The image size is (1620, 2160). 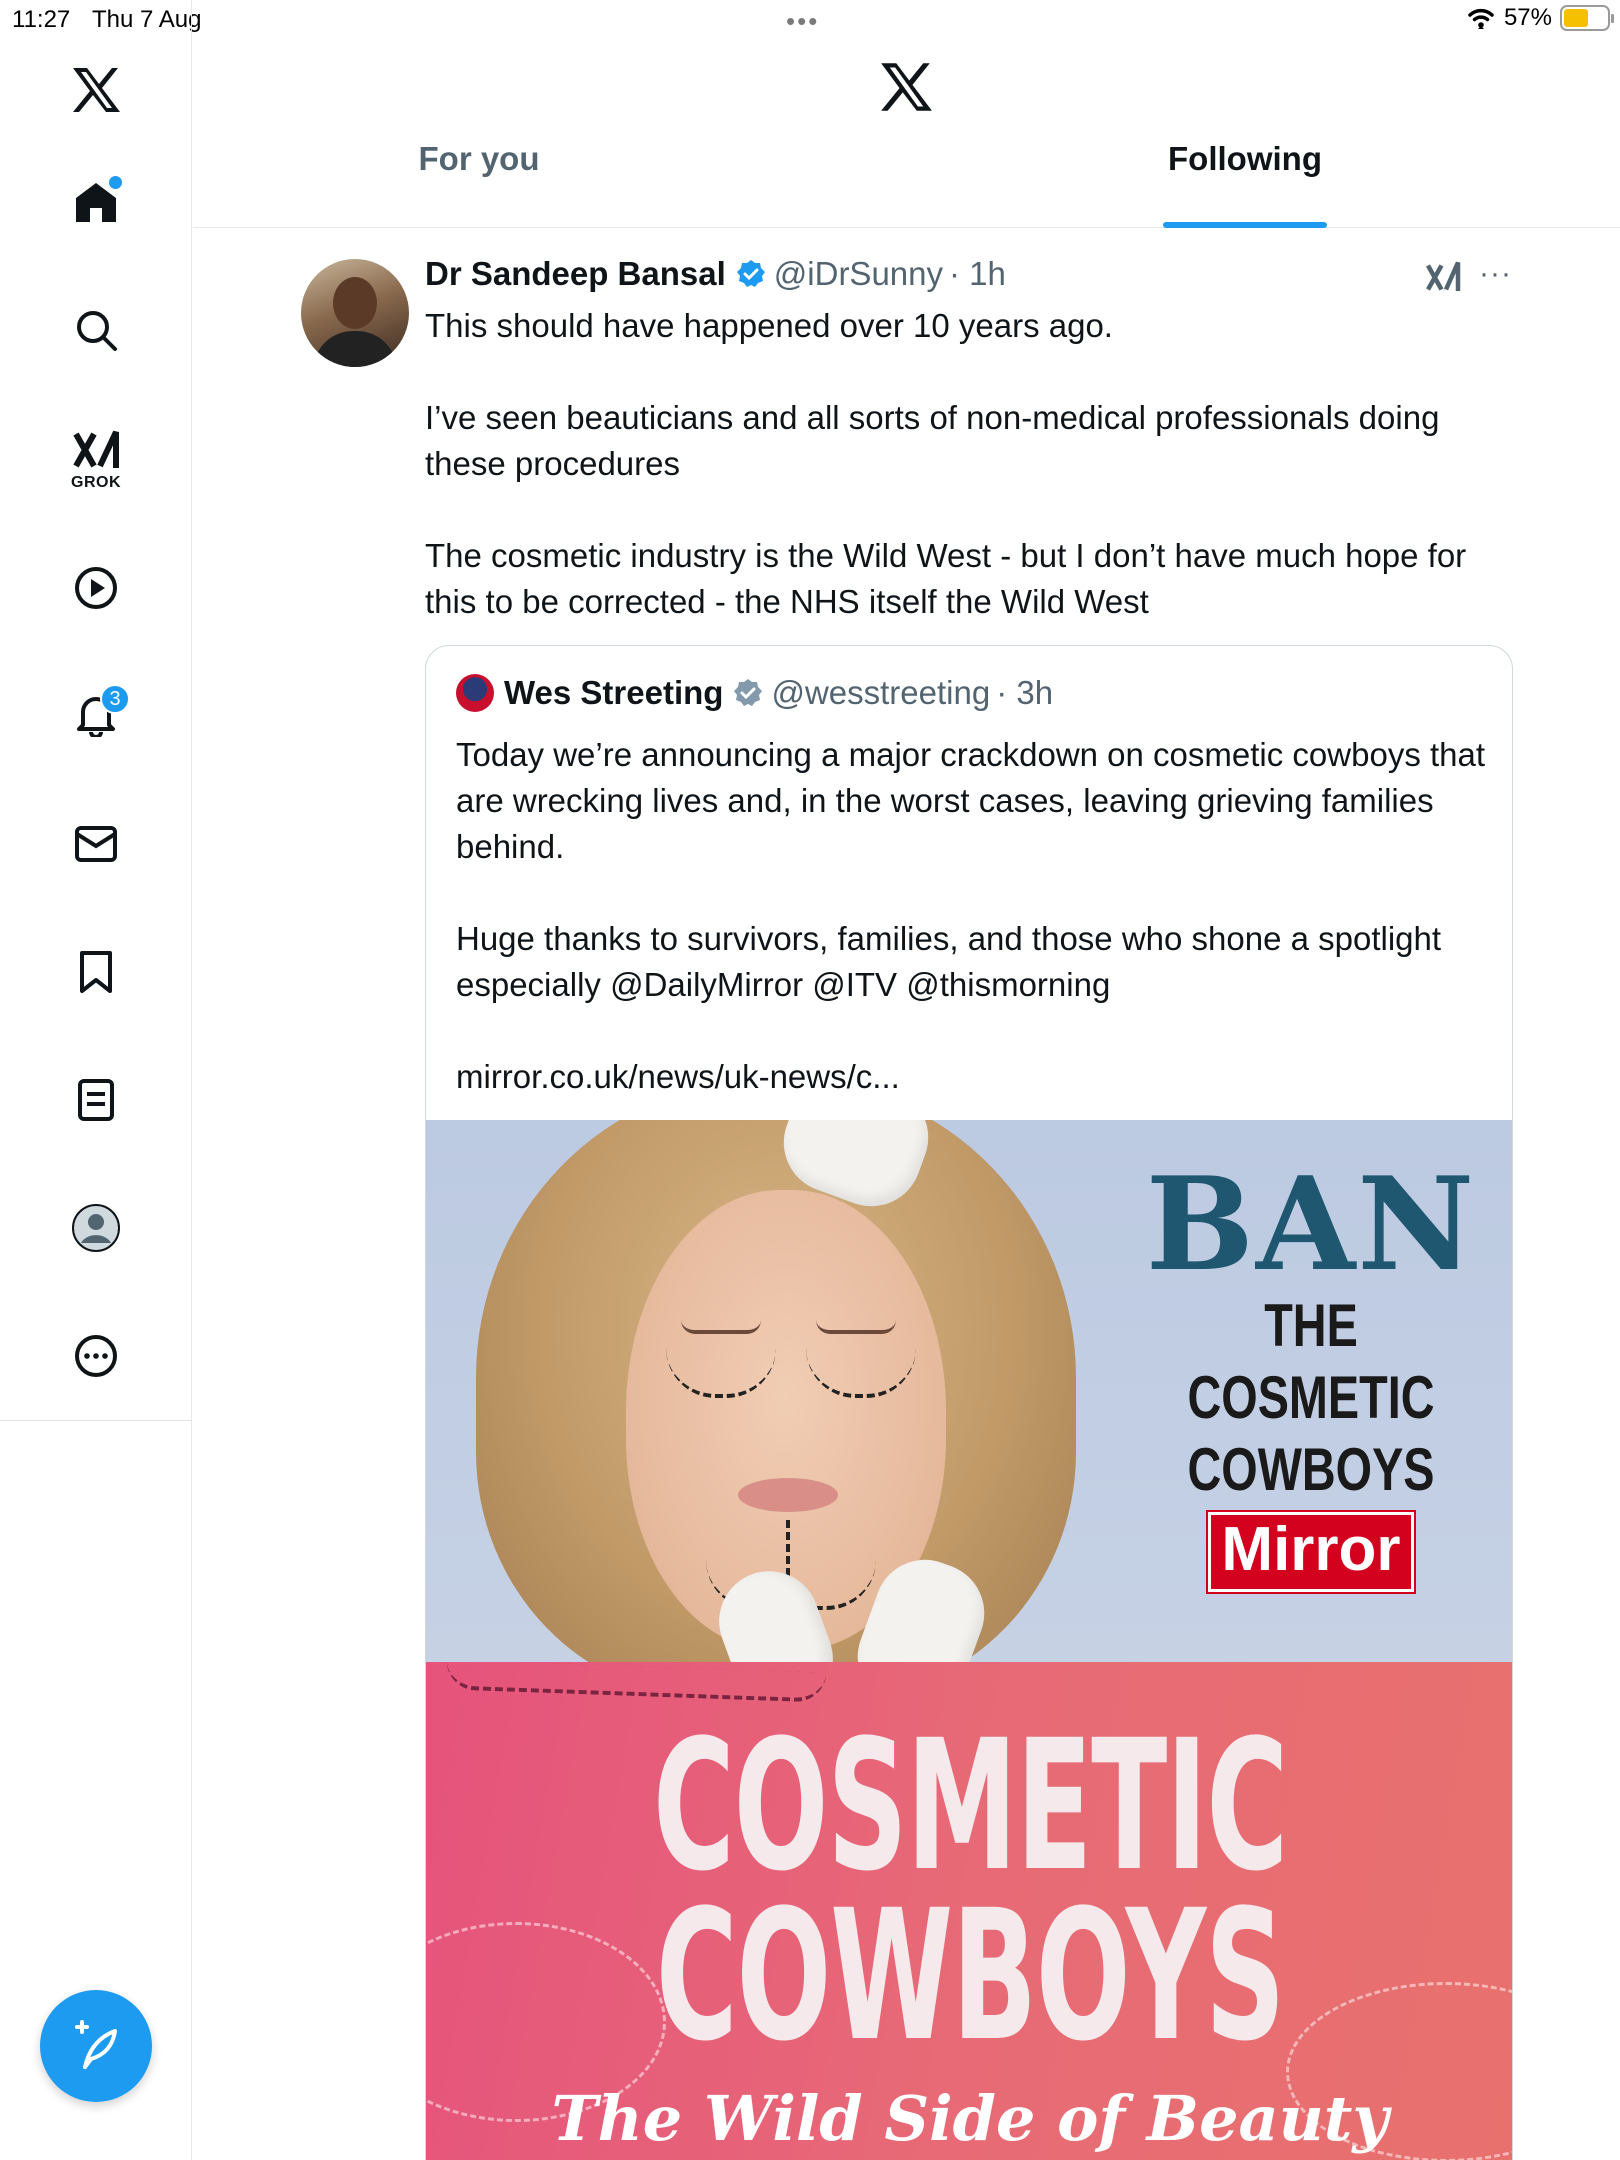 What do you see at coordinates (1311, 1397) in the screenshot?
I see `ban-subline-2: COSMETIC` at bounding box center [1311, 1397].